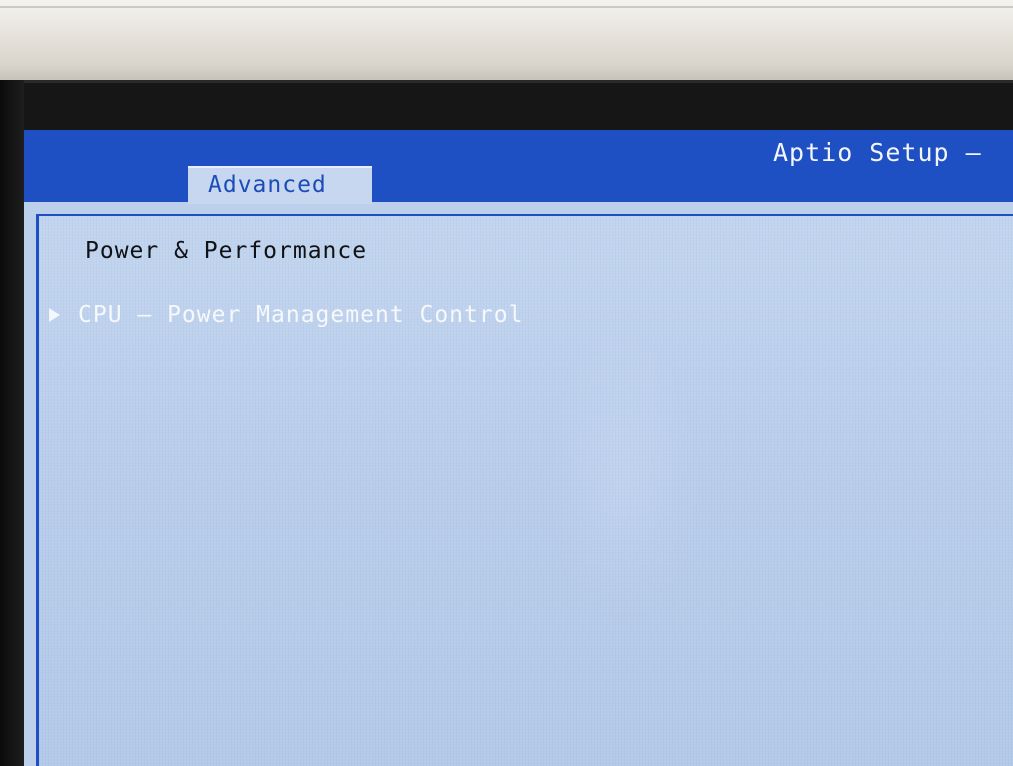 The image size is (1013, 766). Describe the element at coordinates (226, 251) in the screenshot. I see `section-title: Power & Performance` at that location.